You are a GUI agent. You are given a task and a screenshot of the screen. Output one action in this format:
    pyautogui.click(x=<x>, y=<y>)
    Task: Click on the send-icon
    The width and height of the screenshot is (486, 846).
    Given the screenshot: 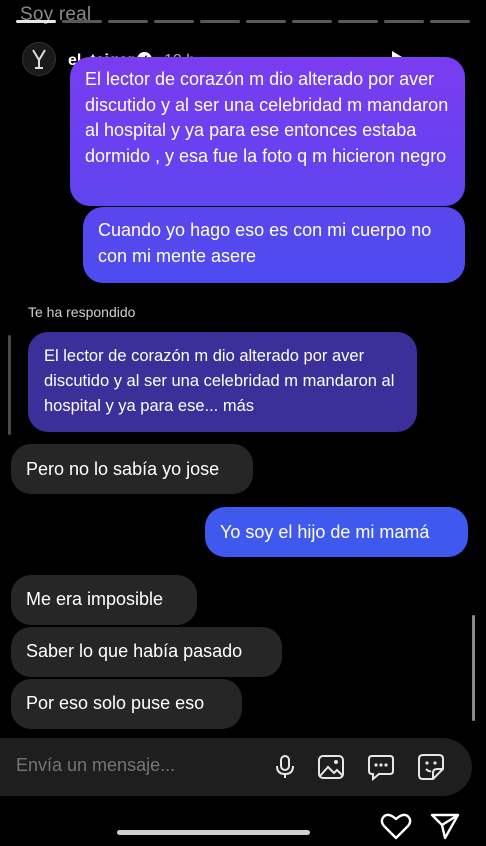 What is the action you would take?
    pyautogui.click(x=445, y=826)
    